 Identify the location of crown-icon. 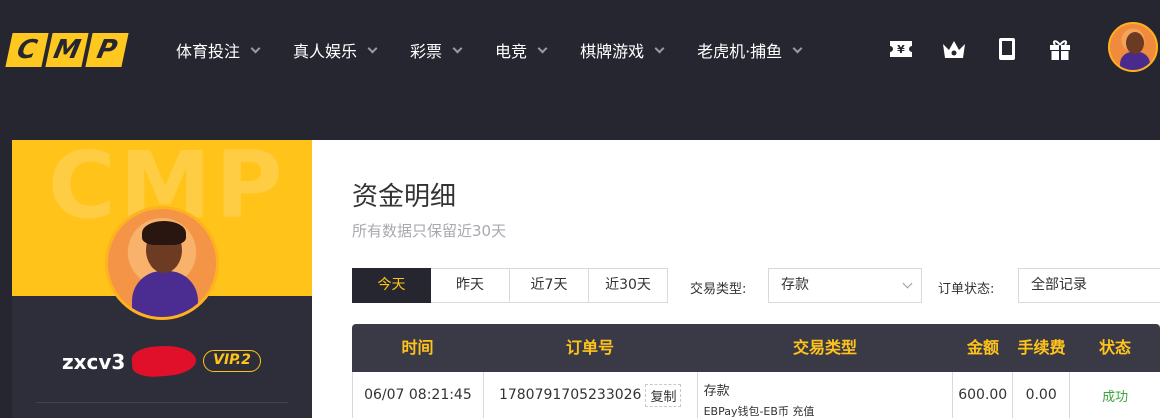
(954, 49).